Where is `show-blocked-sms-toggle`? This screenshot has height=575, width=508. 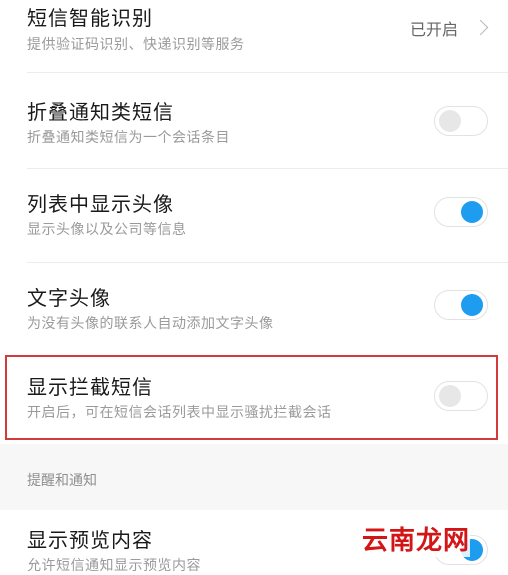 show-blocked-sms-toggle is located at coordinates (461, 396).